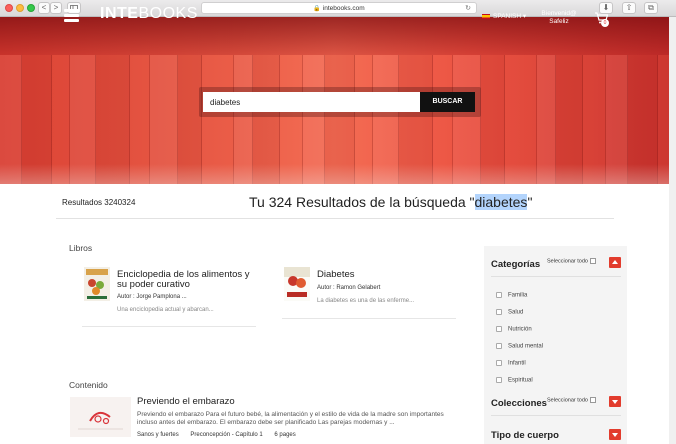 The height and width of the screenshot is (444, 676). What do you see at coordinates (334, 174) in the screenshot?
I see `hero-fade` at bounding box center [334, 174].